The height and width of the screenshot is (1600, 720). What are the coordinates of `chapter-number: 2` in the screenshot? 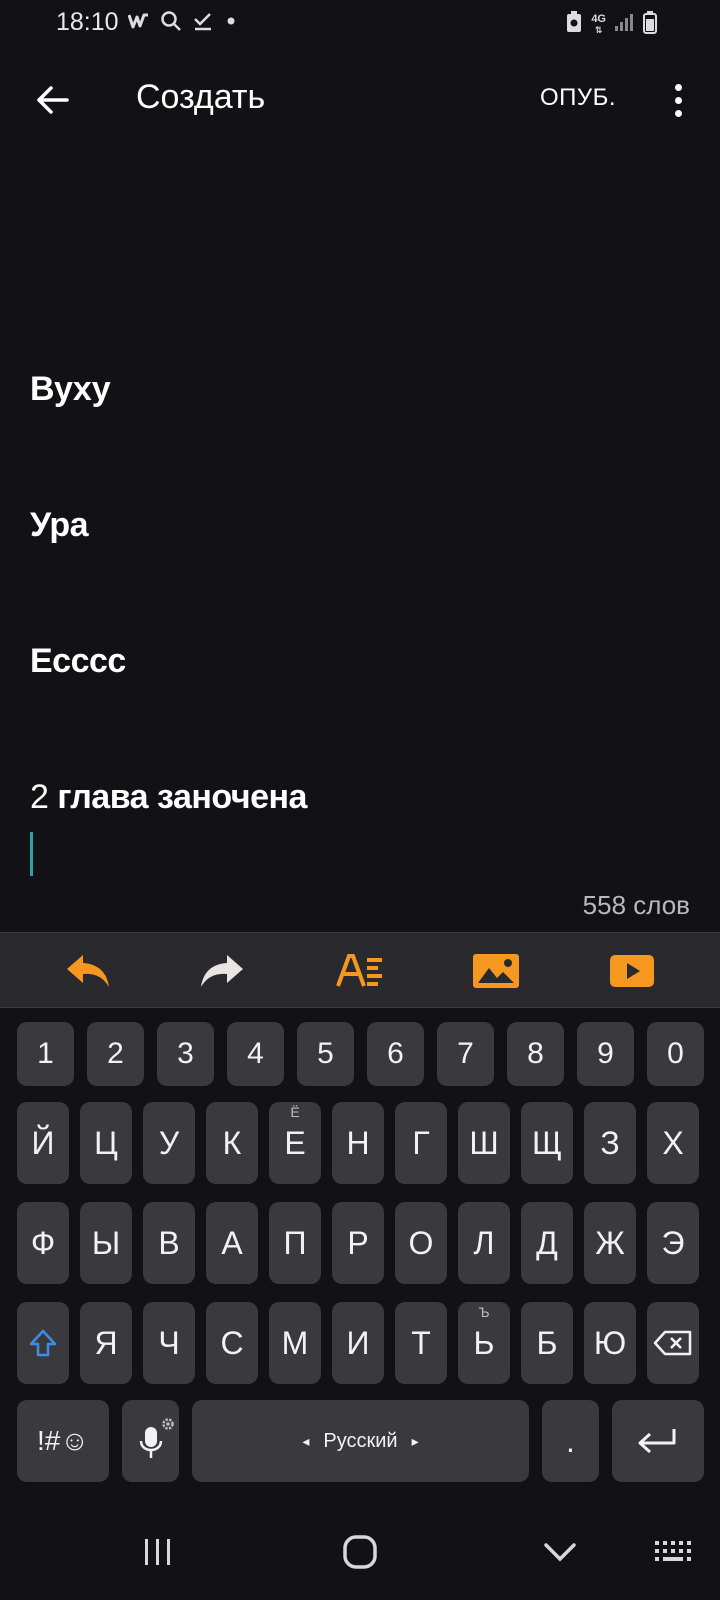 It's located at (39, 797).